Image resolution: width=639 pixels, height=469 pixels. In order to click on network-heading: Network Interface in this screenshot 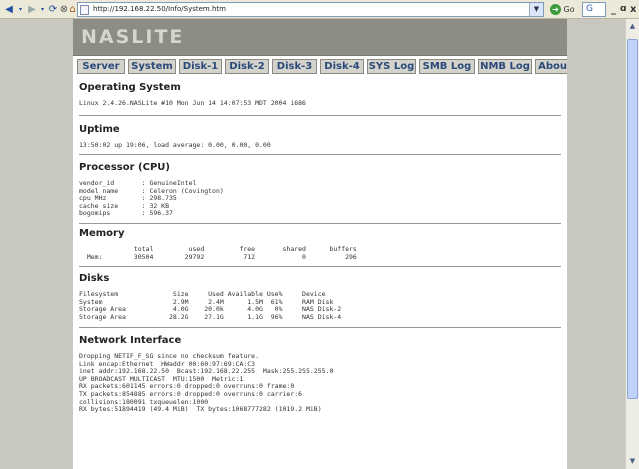, I will do `click(130, 340)`.